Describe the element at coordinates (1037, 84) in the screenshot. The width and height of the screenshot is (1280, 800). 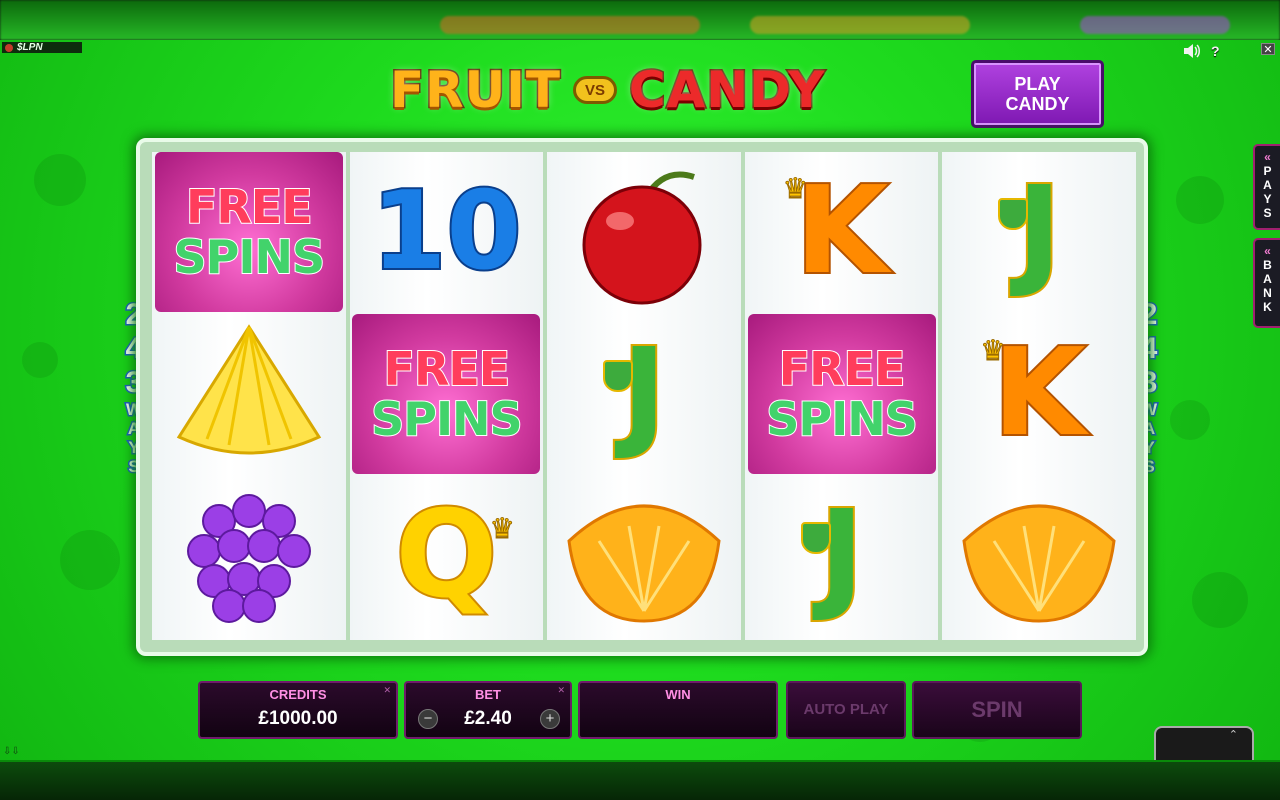
I see `play-candy-line1: PLAY` at that location.